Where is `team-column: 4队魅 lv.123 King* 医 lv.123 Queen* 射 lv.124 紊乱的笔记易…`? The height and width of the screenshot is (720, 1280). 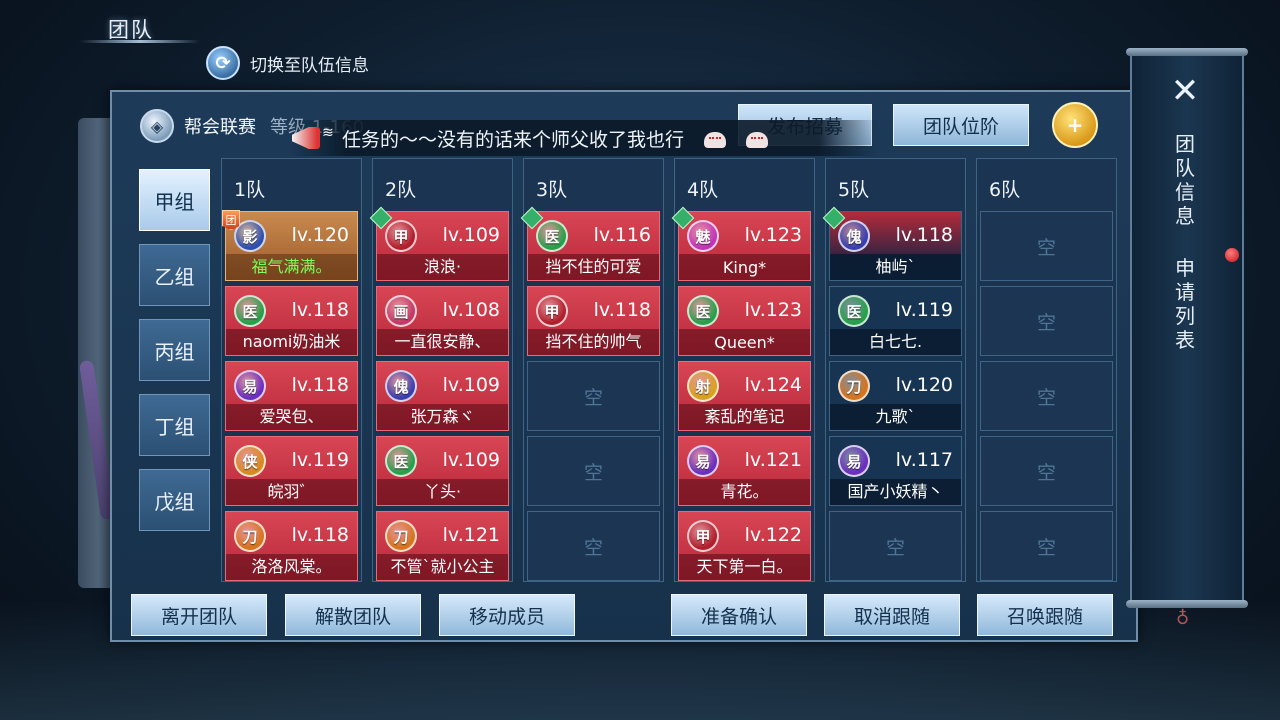 team-column: 4队魅 lv.123 King* 医 lv.123 Queen* 射 lv.124 紊乱的笔记易… is located at coordinates (743, 370).